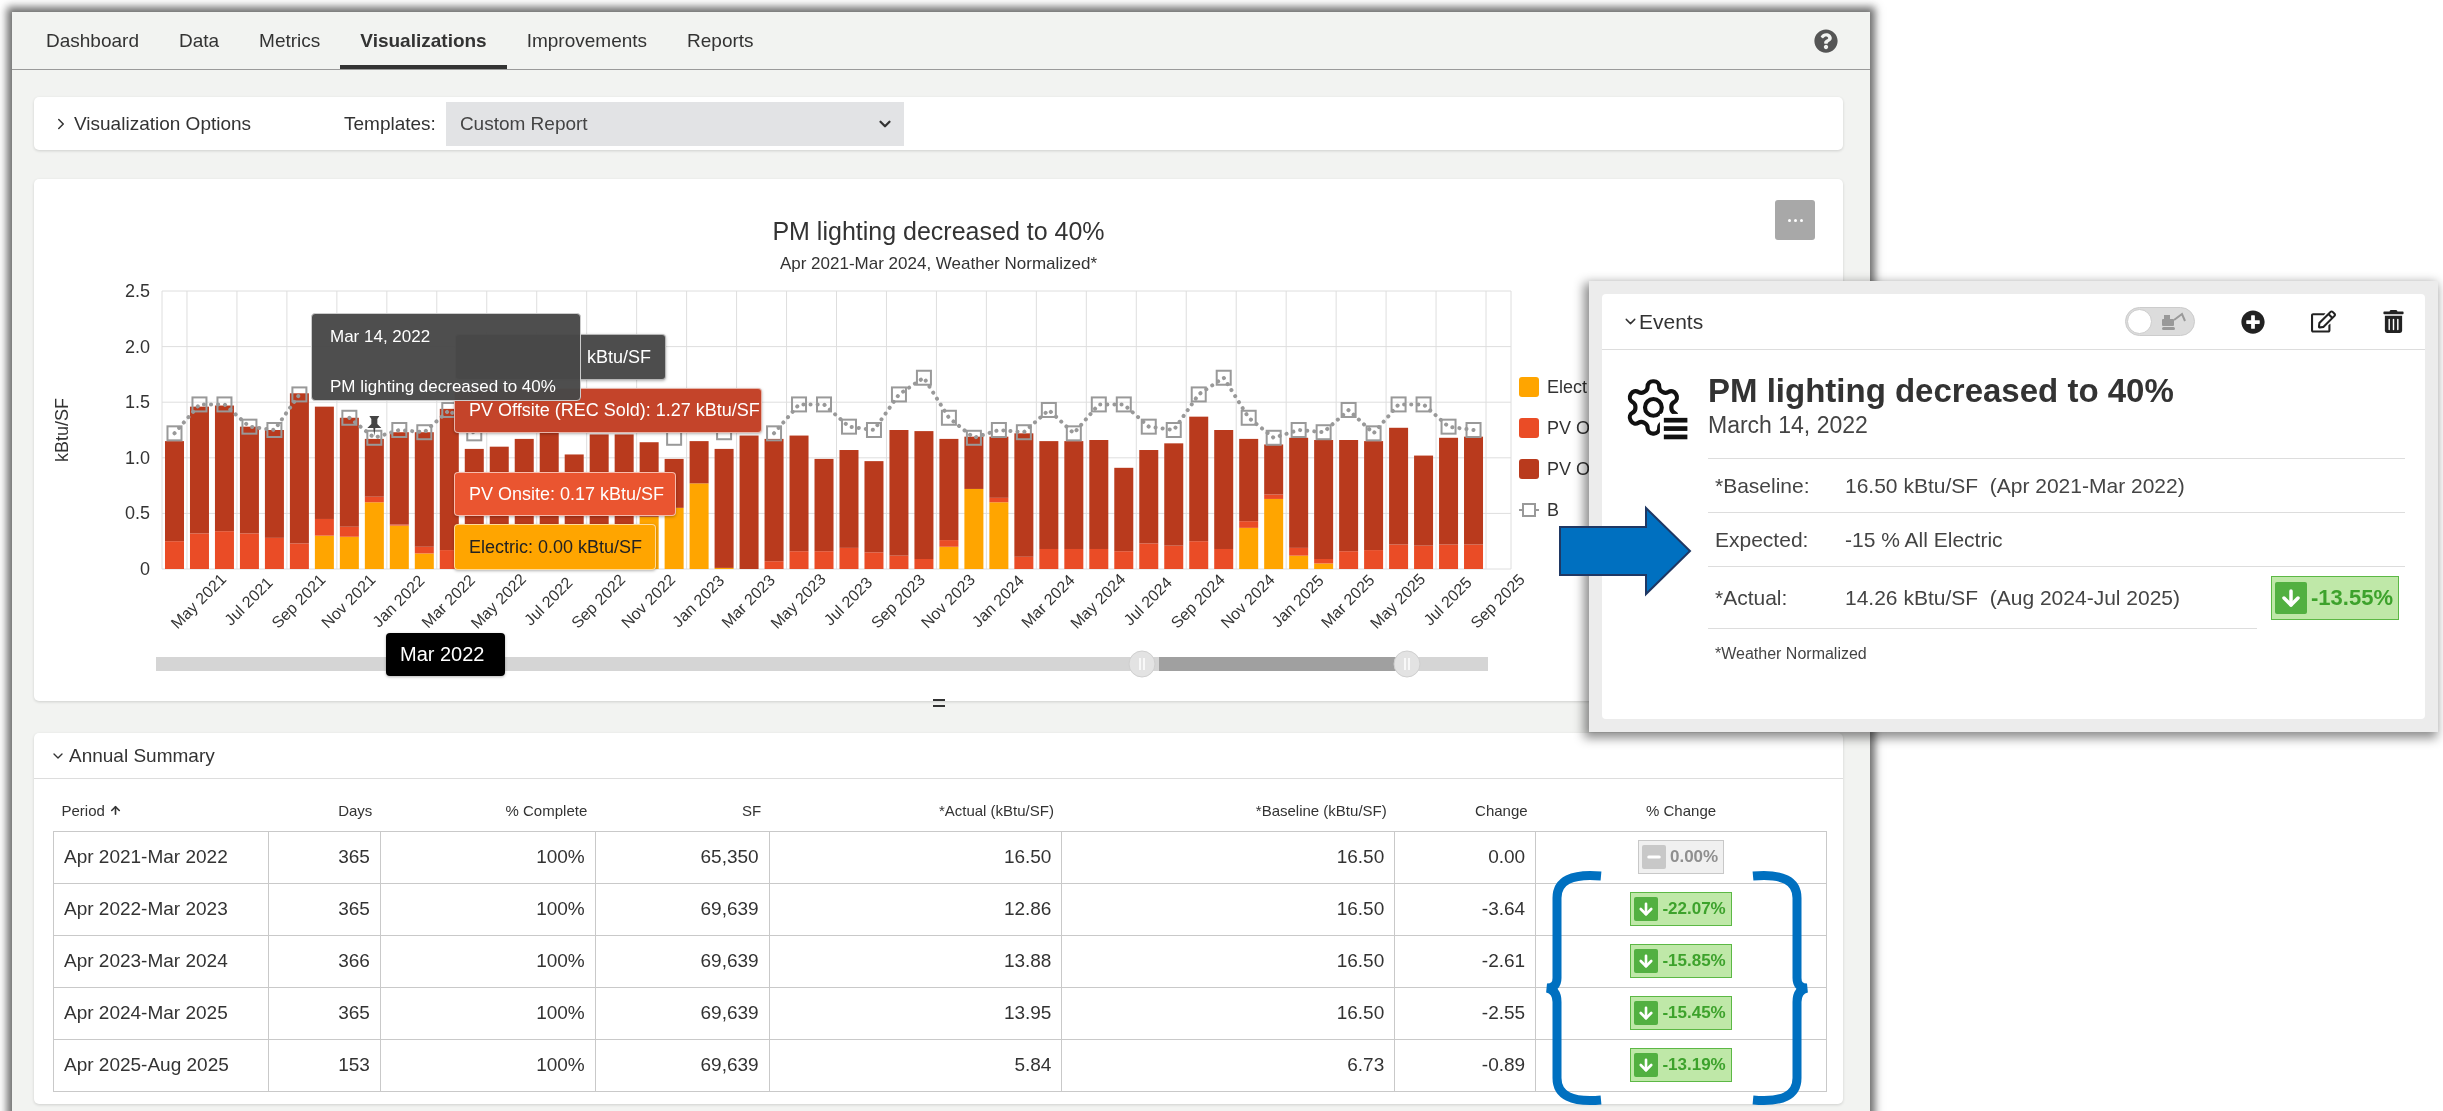 The image size is (2443, 1111). What do you see at coordinates (1671, 321) in the screenshot?
I see `panel-title: Events` at bounding box center [1671, 321].